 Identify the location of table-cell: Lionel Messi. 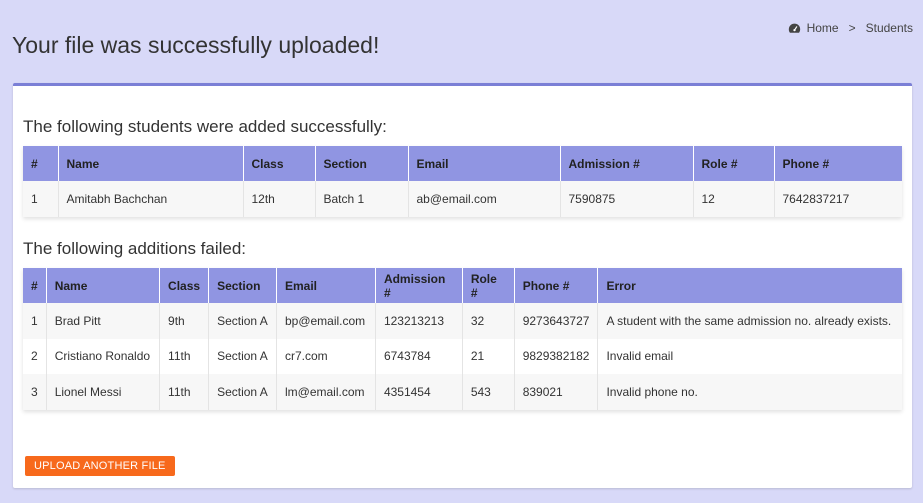
(103, 392).